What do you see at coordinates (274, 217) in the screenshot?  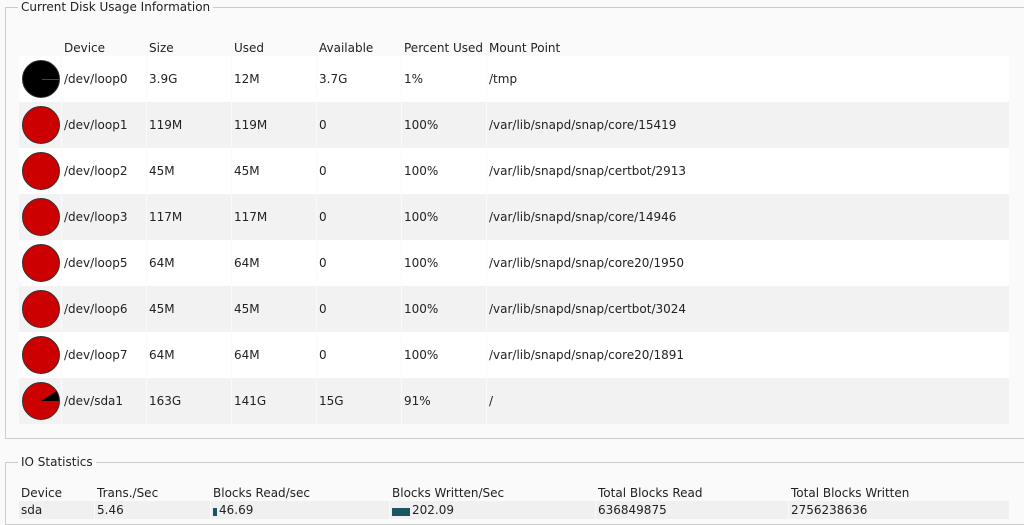 I see `used: 117M` at bounding box center [274, 217].